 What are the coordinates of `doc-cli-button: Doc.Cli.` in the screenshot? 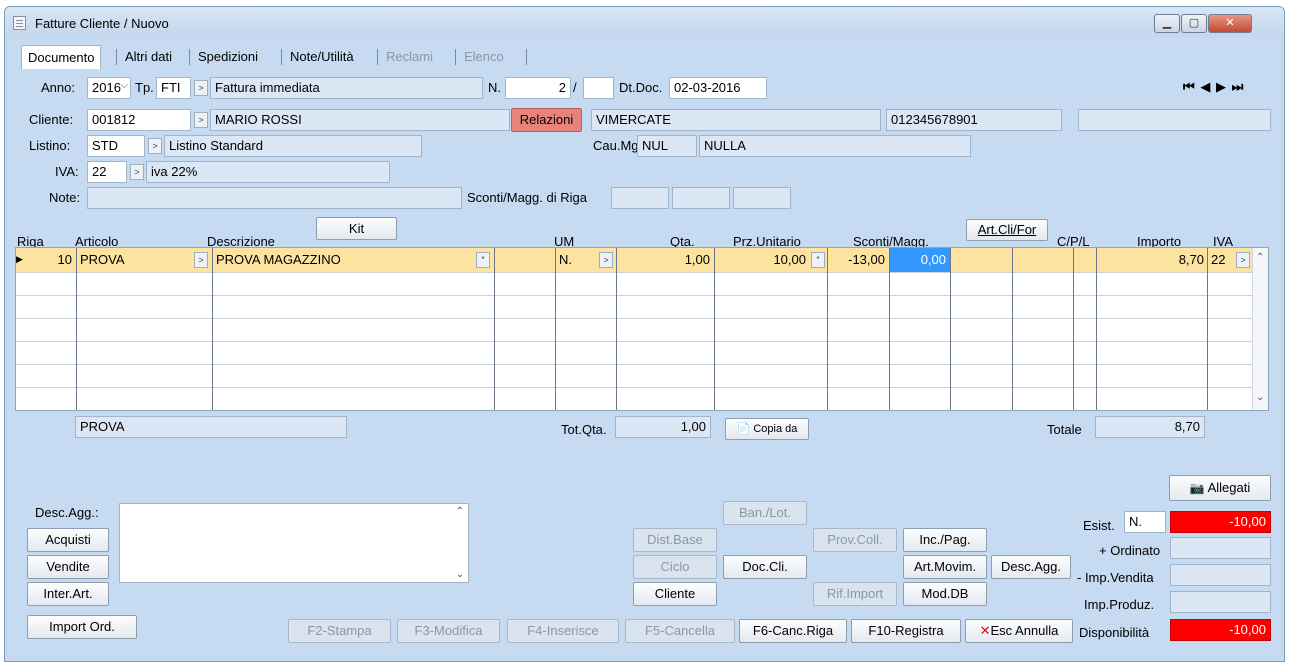 It's located at (765, 567).